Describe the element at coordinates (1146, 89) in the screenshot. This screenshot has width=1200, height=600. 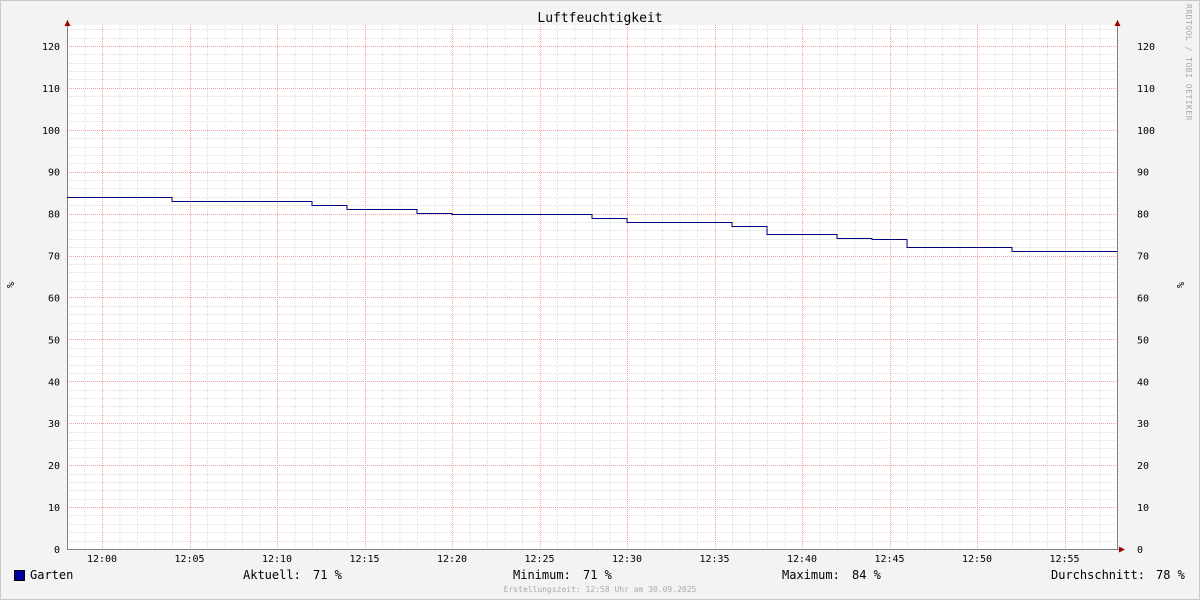
I see `y-tick-label-right: 110` at that location.